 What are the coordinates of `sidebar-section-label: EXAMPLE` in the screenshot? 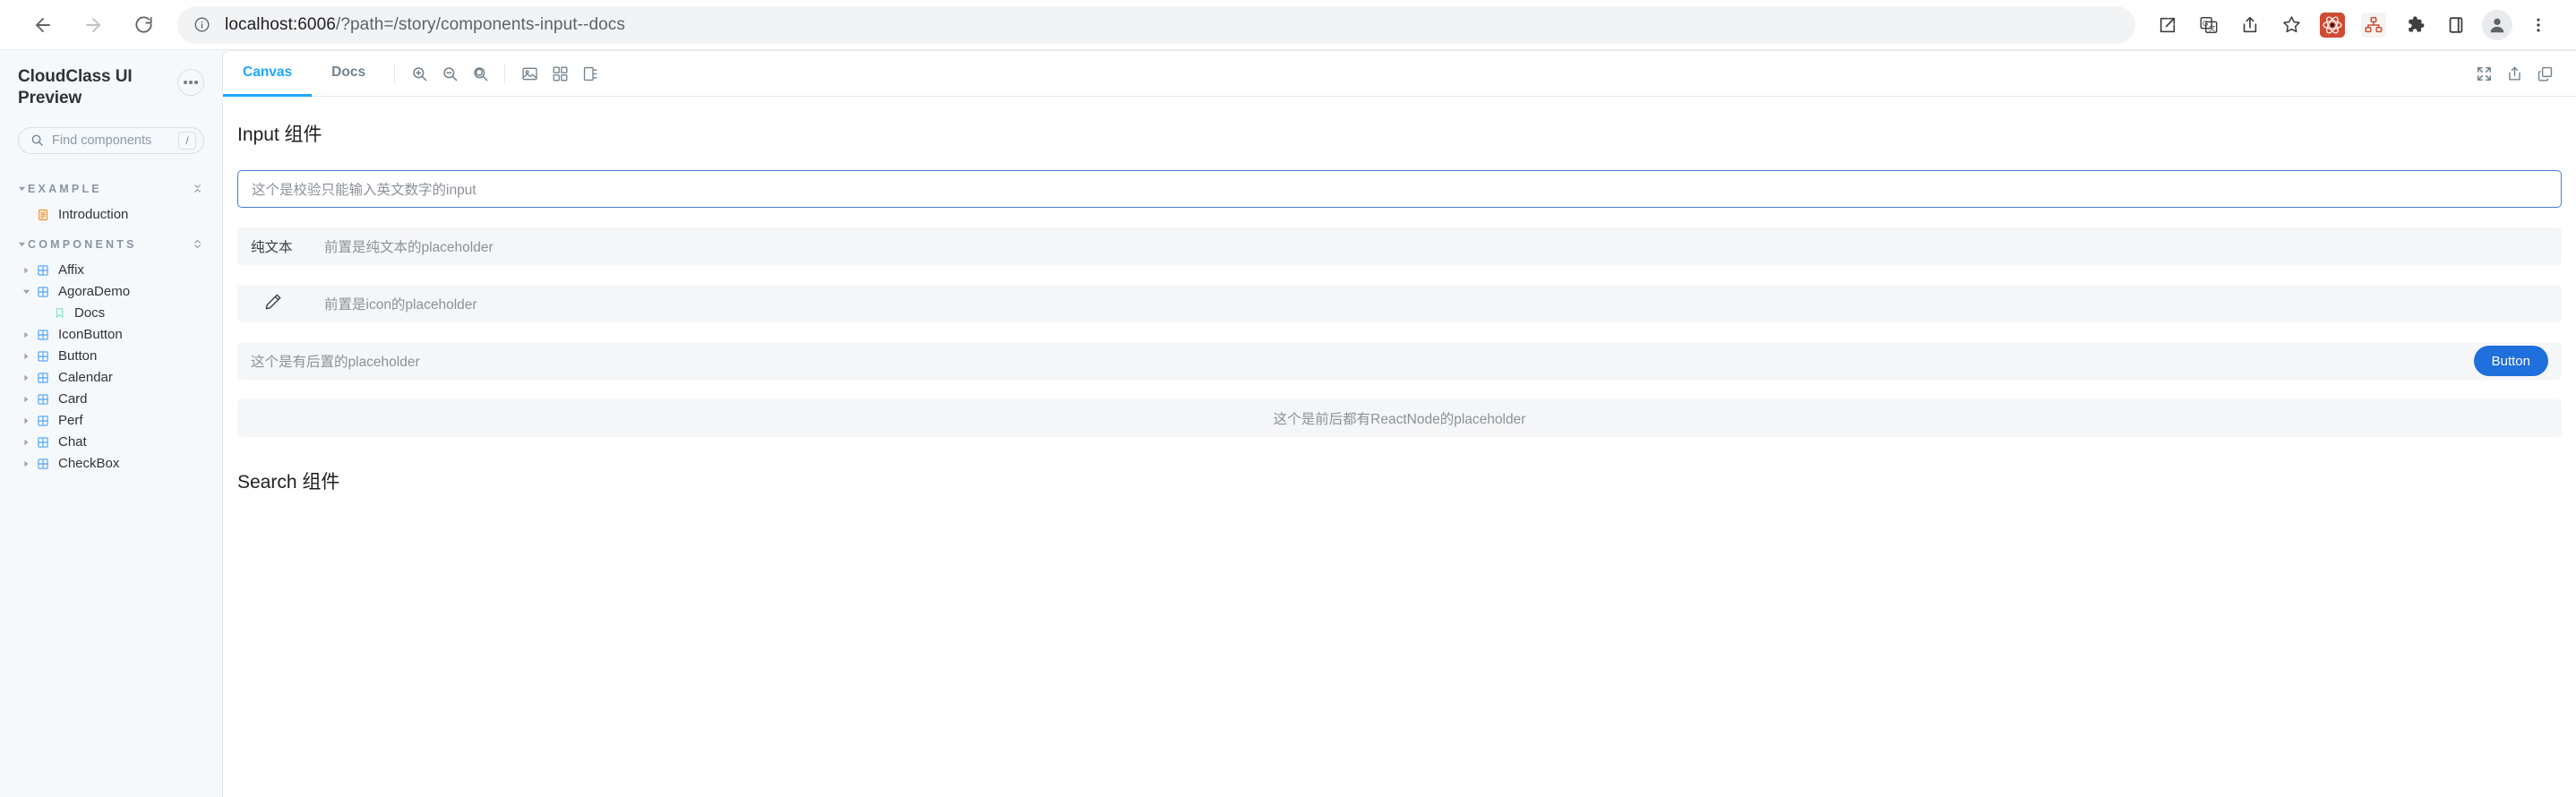 It's located at (65, 188).